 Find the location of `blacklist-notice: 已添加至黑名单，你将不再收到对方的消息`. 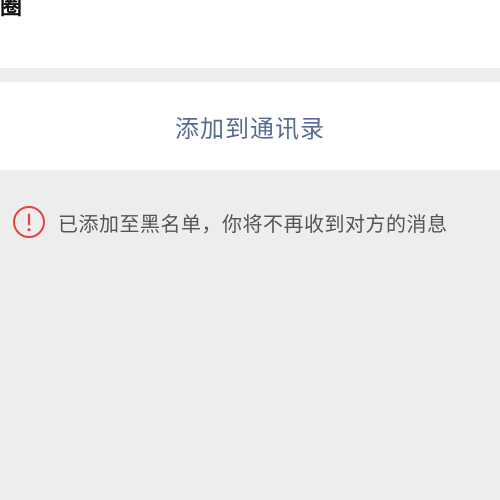

blacklist-notice: 已添加至黑名单，你将不再收到对方的消息 is located at coordinates (256, 222).